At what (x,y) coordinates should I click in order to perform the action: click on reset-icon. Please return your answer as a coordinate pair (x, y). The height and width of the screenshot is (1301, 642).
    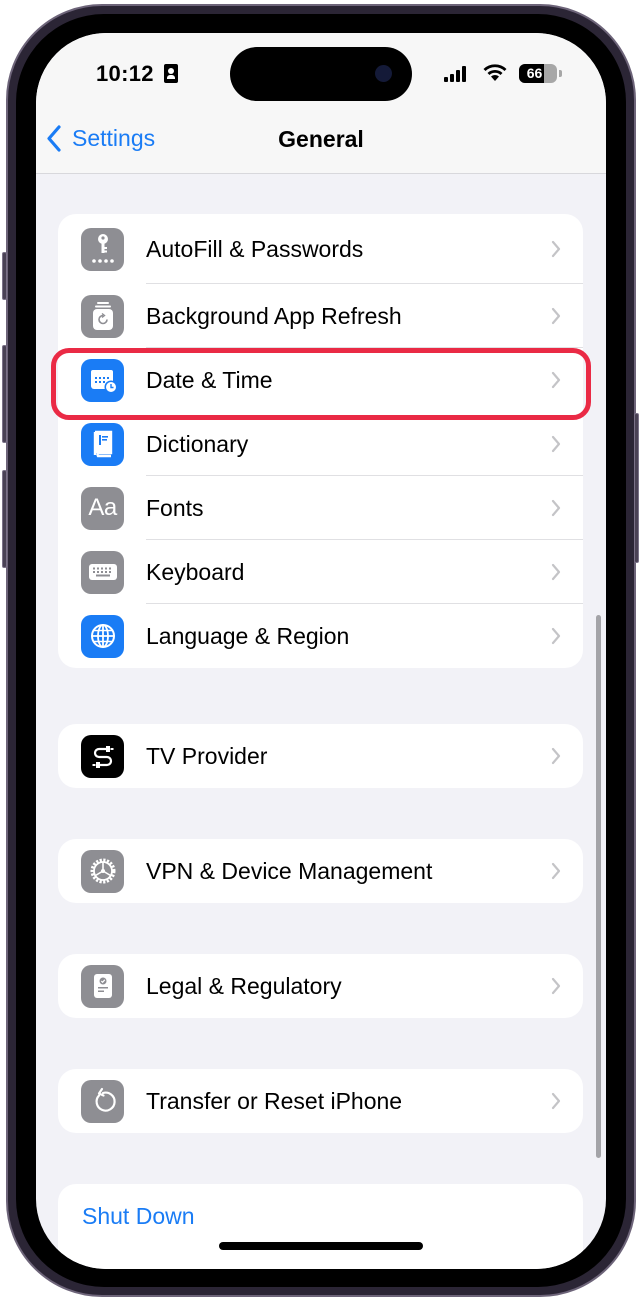
    Looking at the image, I should click on (102, 1101).